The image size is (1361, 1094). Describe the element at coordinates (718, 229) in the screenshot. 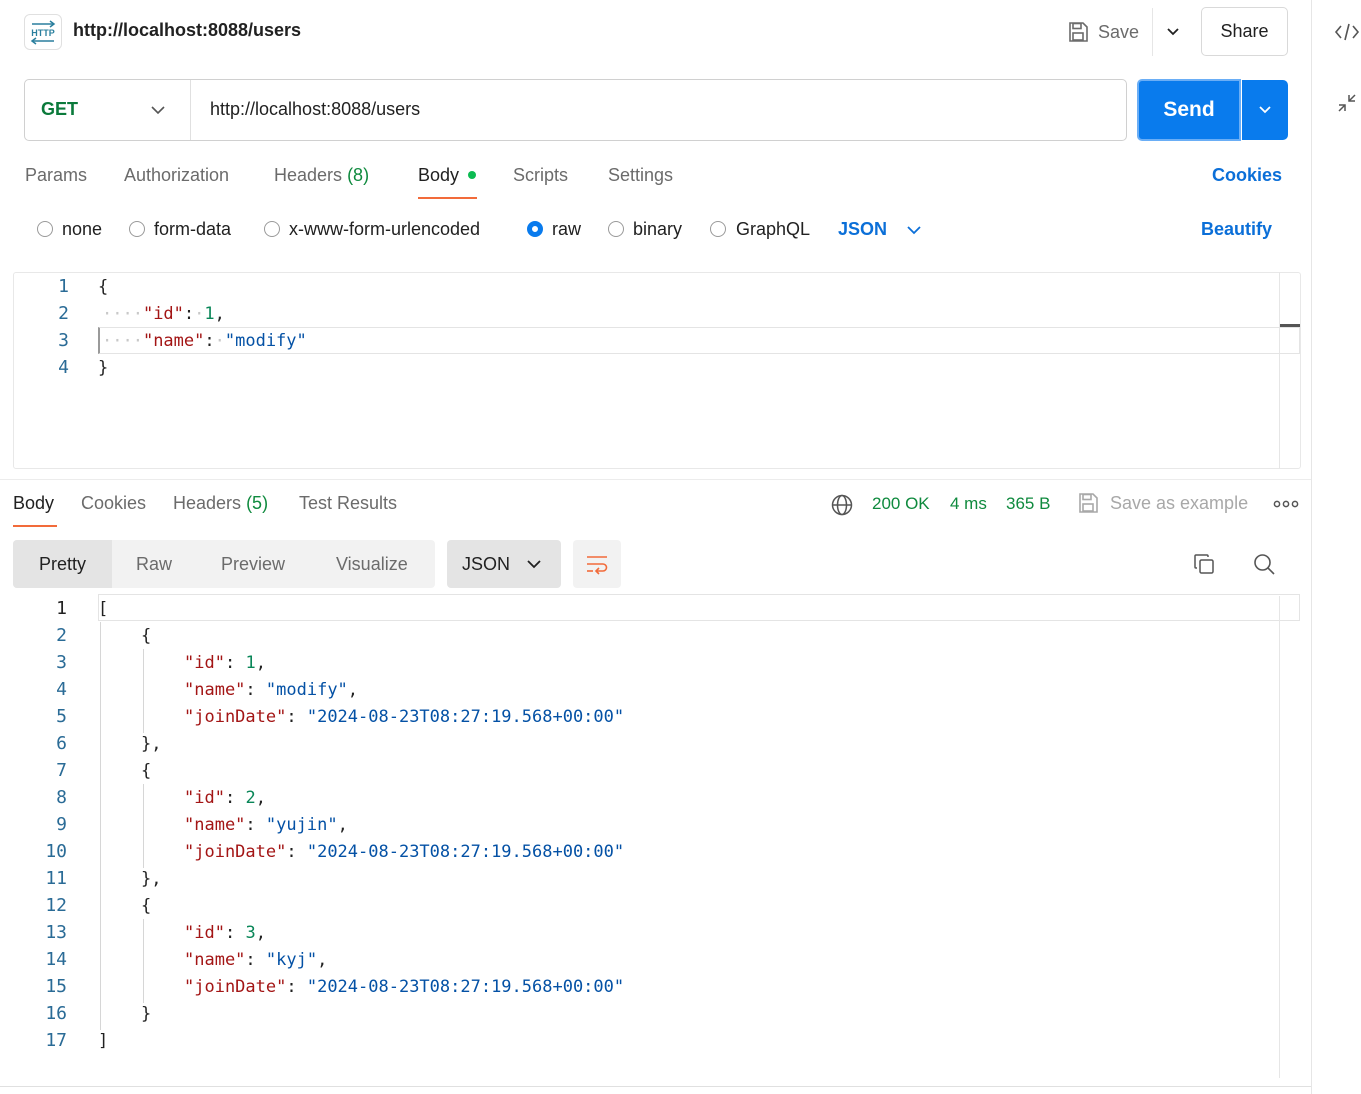

I see `radio-graphql` at that location.